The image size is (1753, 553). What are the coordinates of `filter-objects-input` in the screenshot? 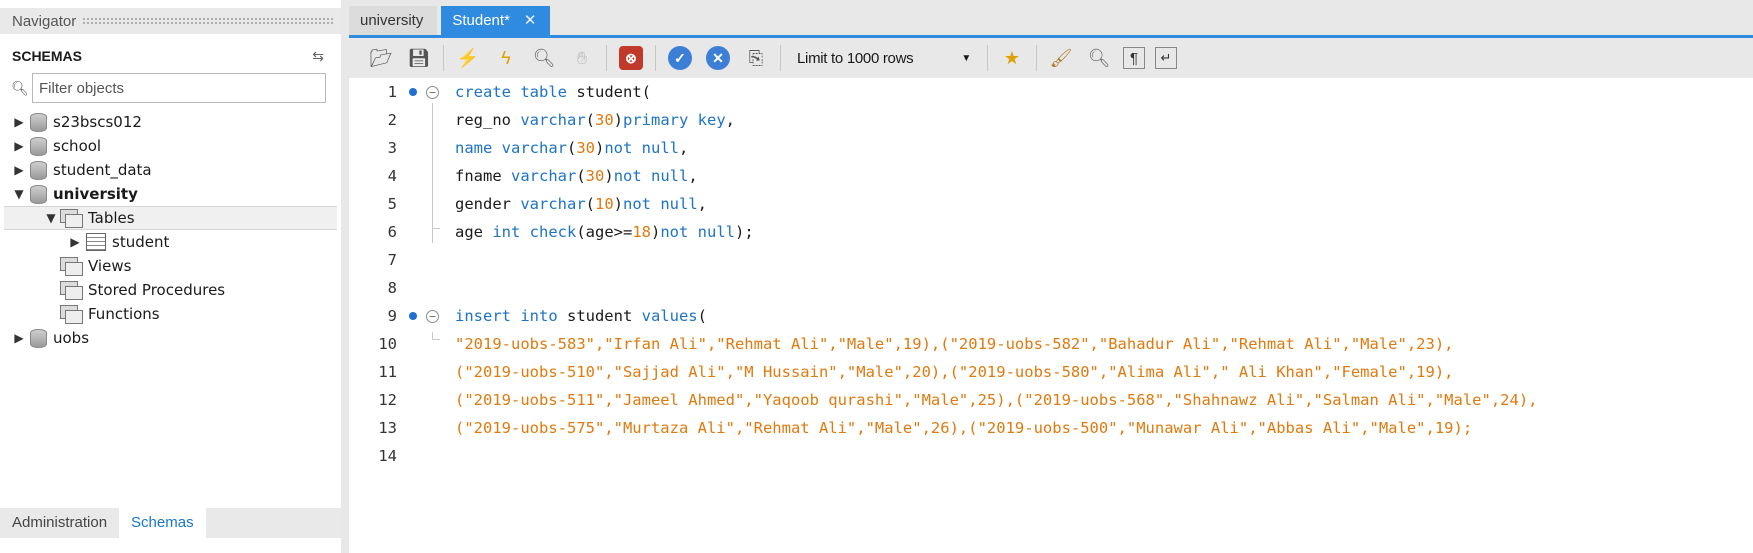 It's located at (179, 88).